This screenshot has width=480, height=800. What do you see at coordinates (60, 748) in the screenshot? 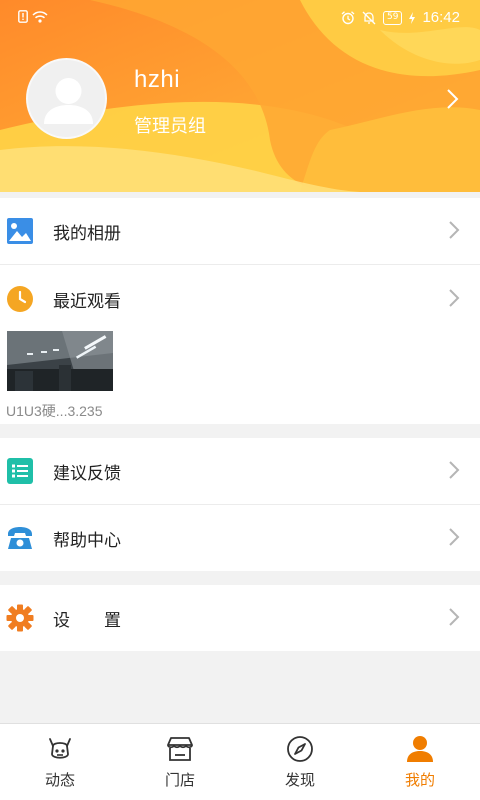
I see `feed-icon` at bounding box center [60, 748].